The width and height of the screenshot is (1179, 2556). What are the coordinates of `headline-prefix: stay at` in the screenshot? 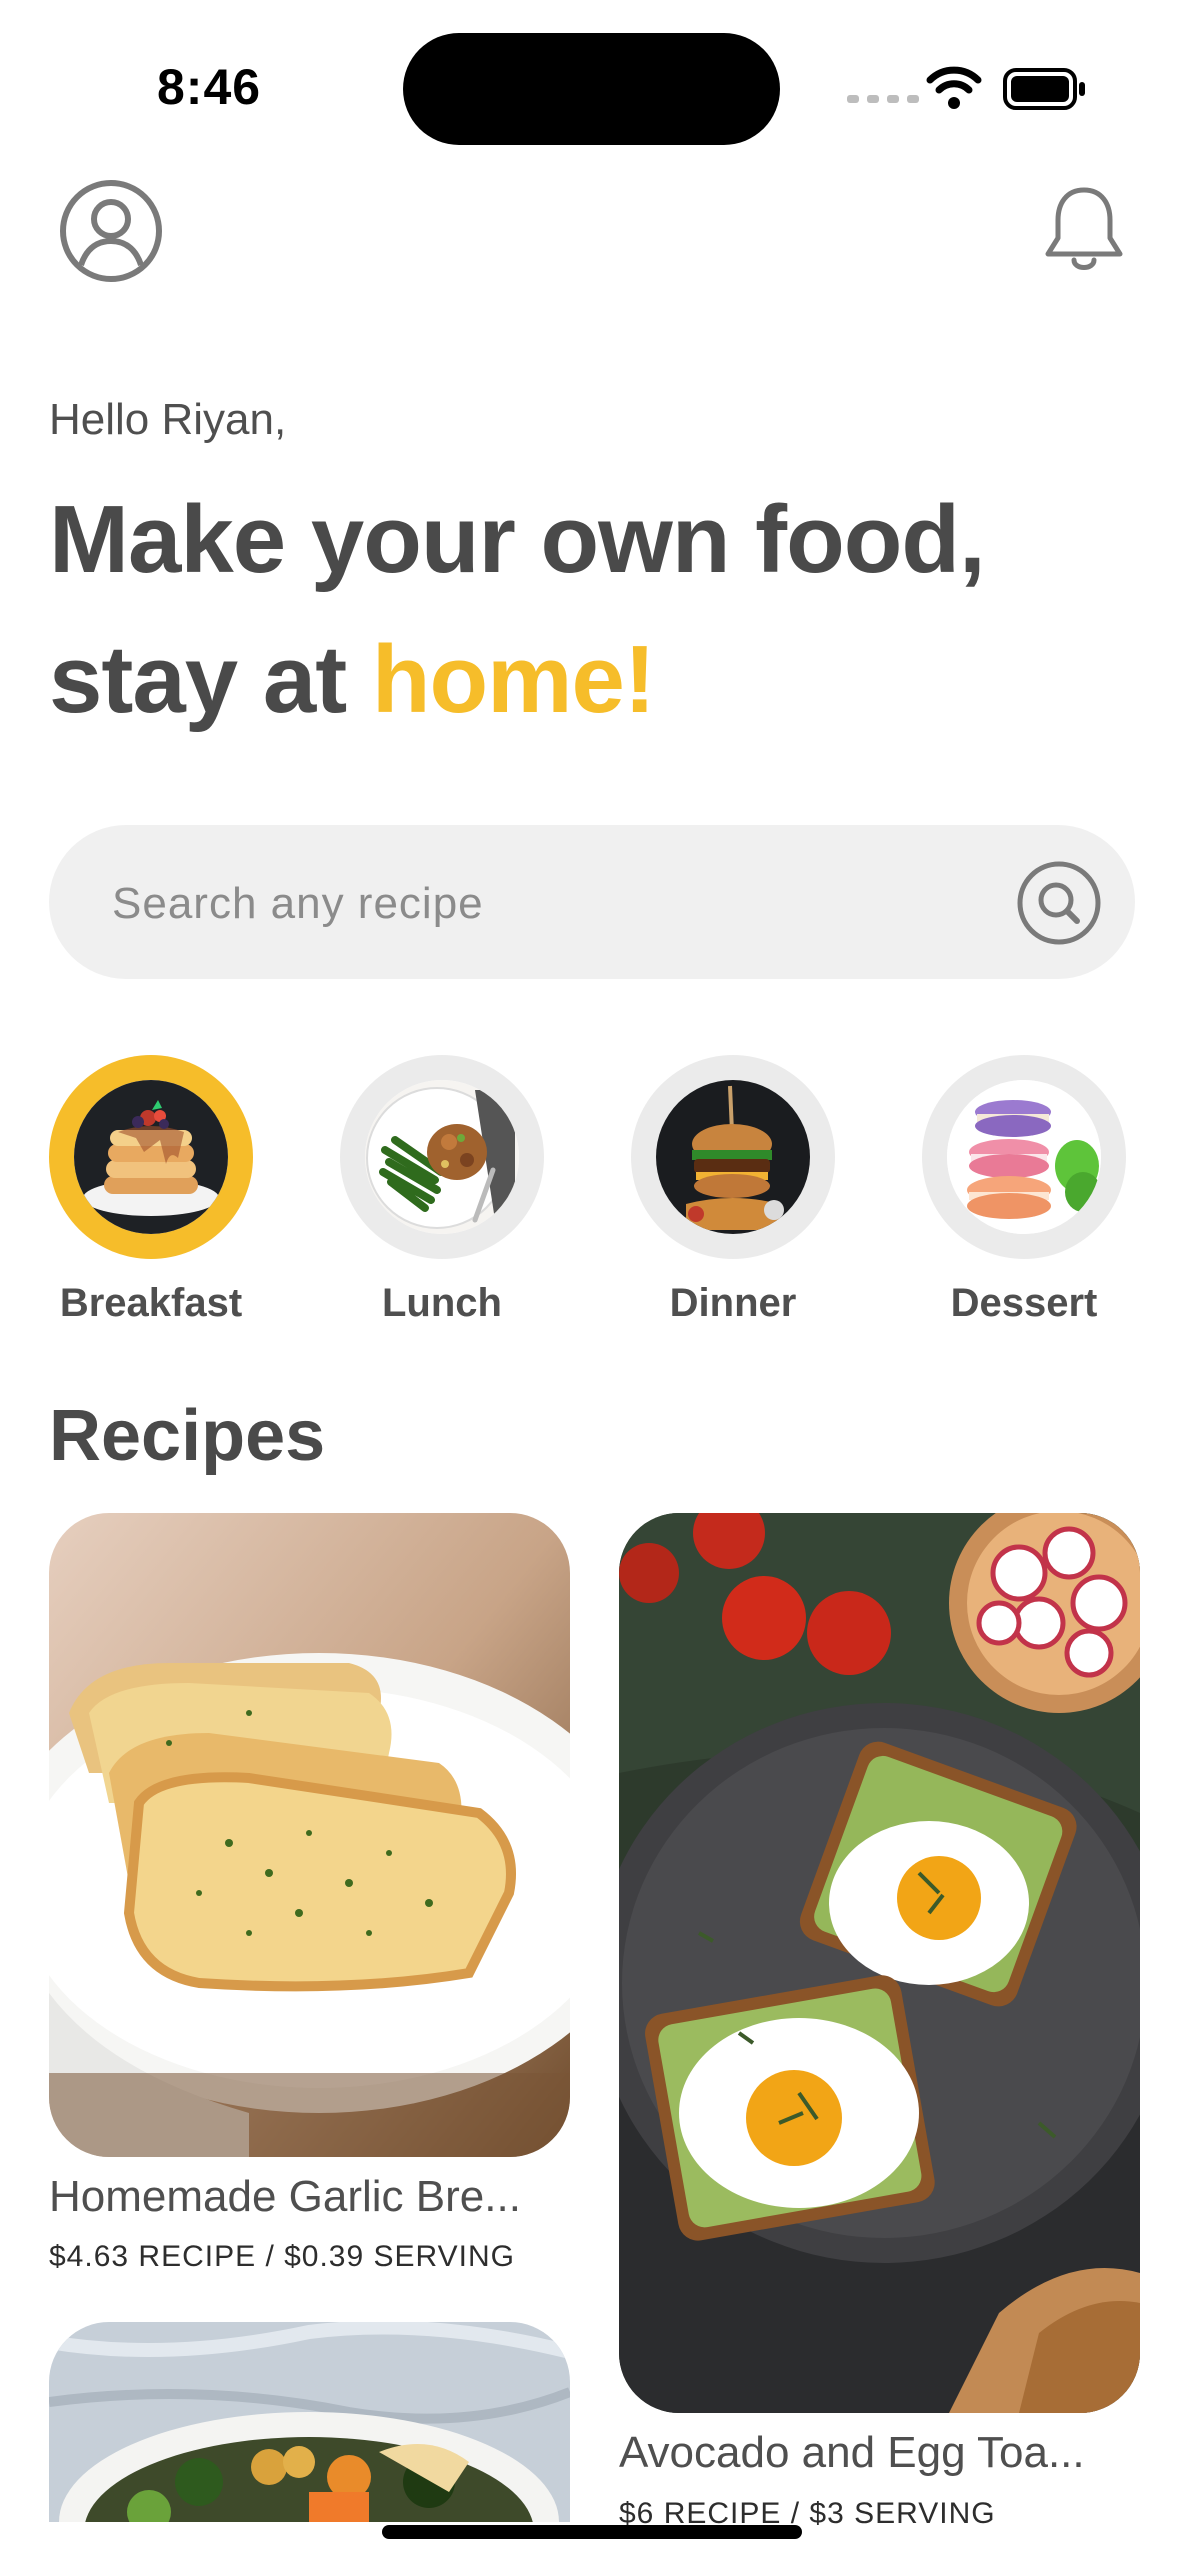 It's located at (210, 679).